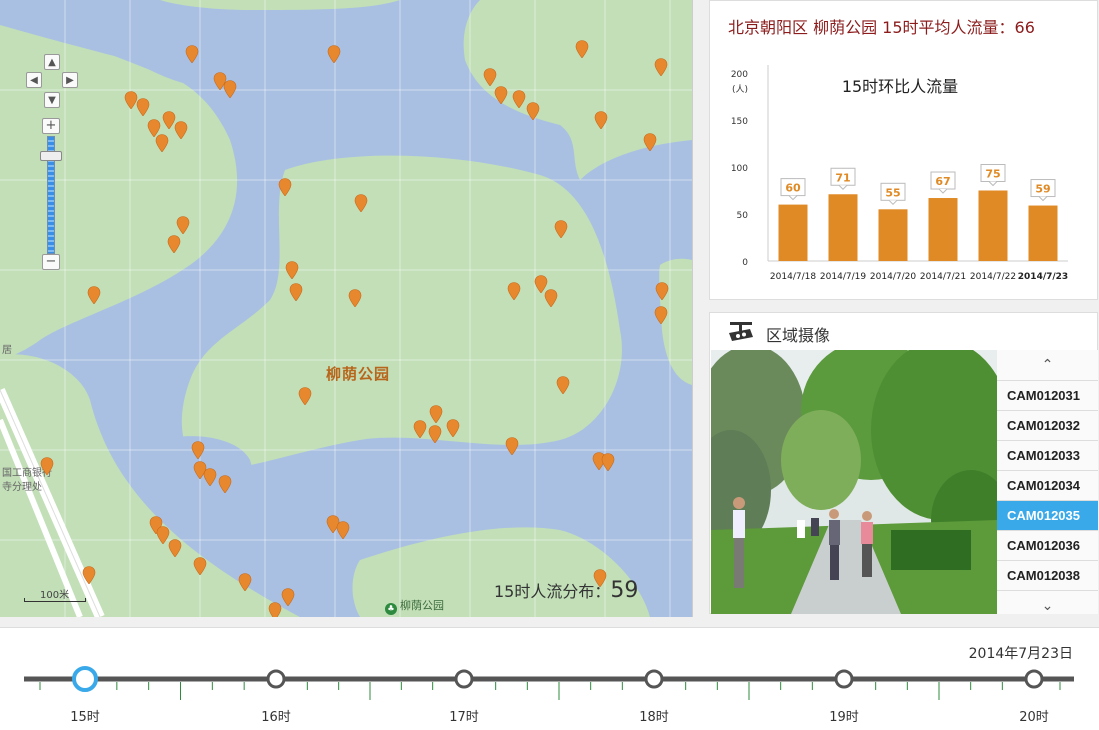  What do you see at coordinates (276, 715) in the screenshot?
I see `timeline-hour-label: 16时` at bounding box center [276, 715].